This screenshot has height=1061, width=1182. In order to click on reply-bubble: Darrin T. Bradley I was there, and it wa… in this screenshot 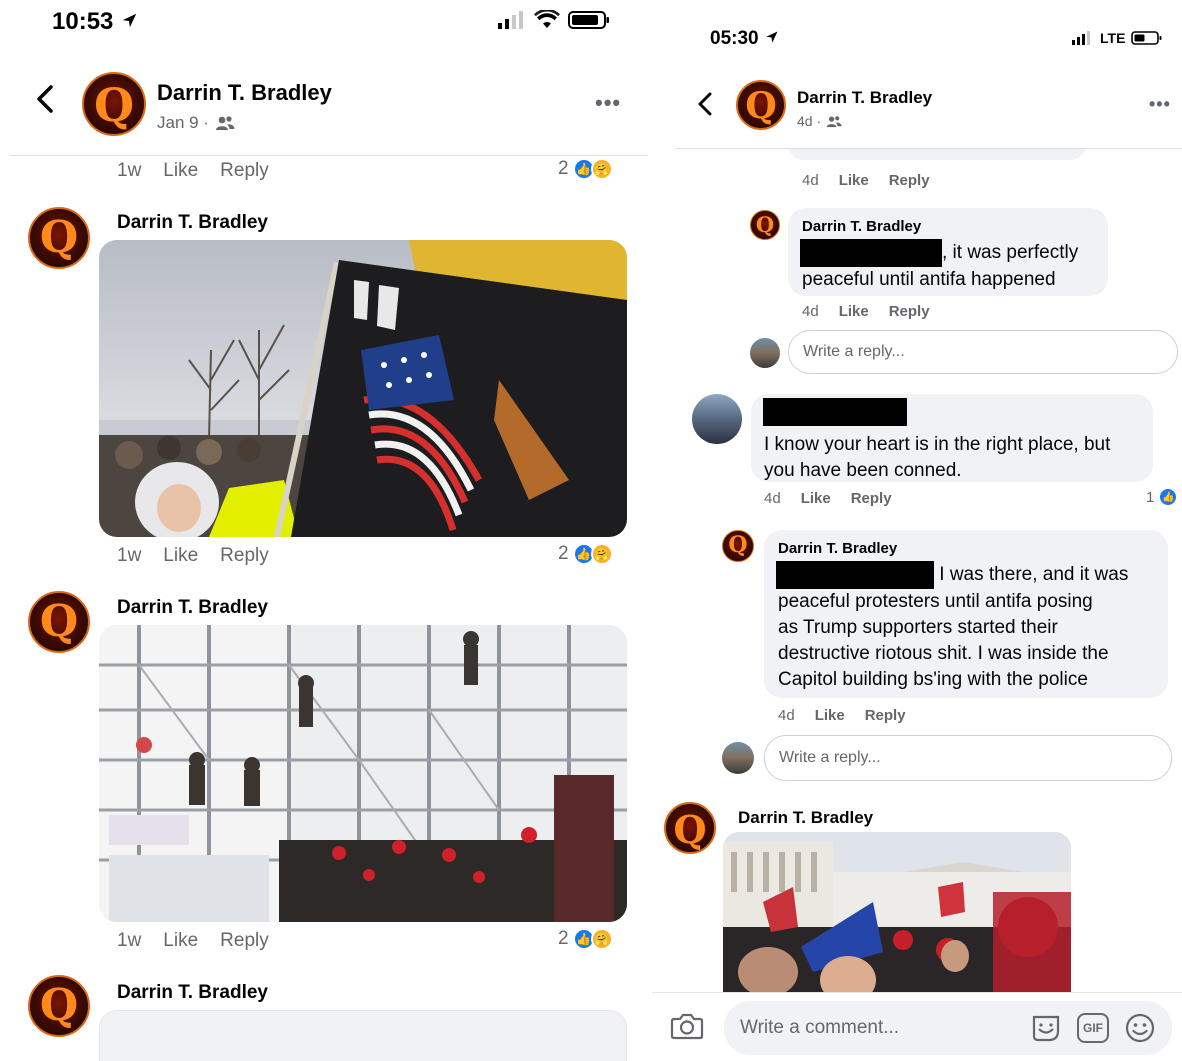, I will do `click(966, 614)`.